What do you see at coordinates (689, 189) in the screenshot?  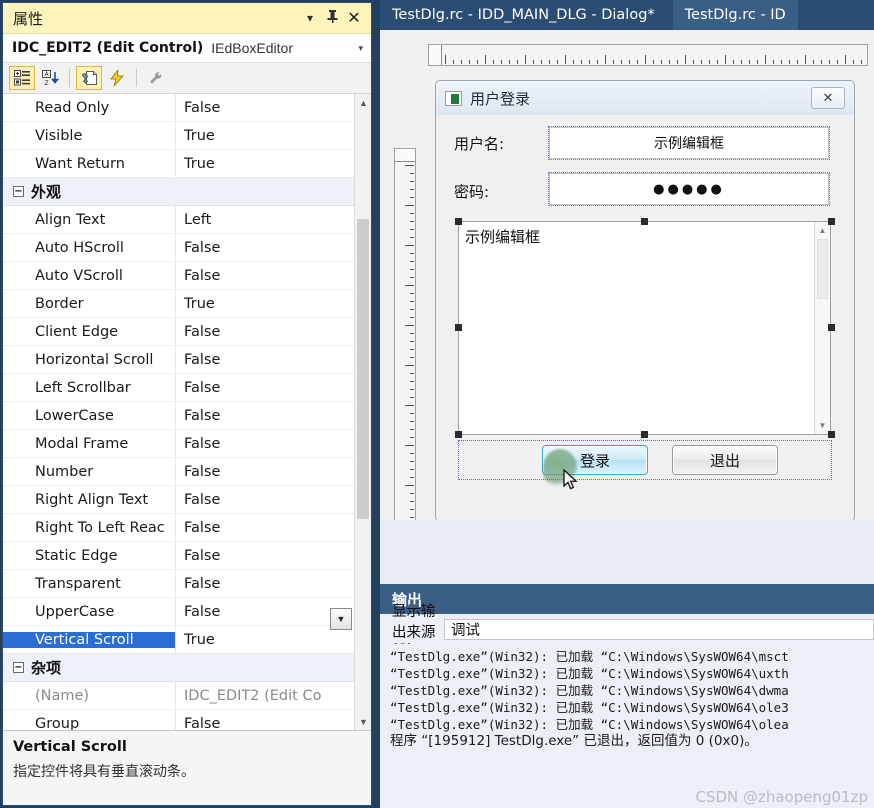 I see `password-edit: ●●●●●` at bounding box center [689, 189].